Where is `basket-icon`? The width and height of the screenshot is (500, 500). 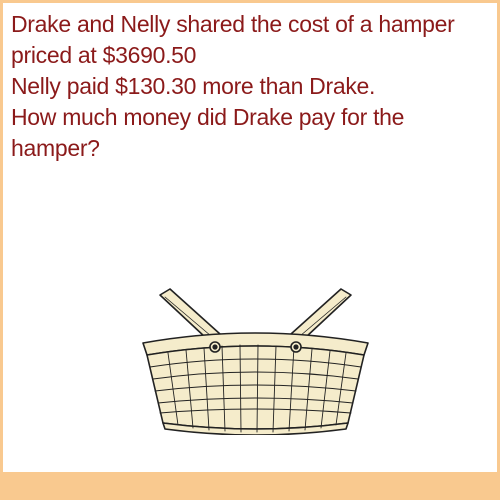
basket-icon is located at coordinates (255, 361).